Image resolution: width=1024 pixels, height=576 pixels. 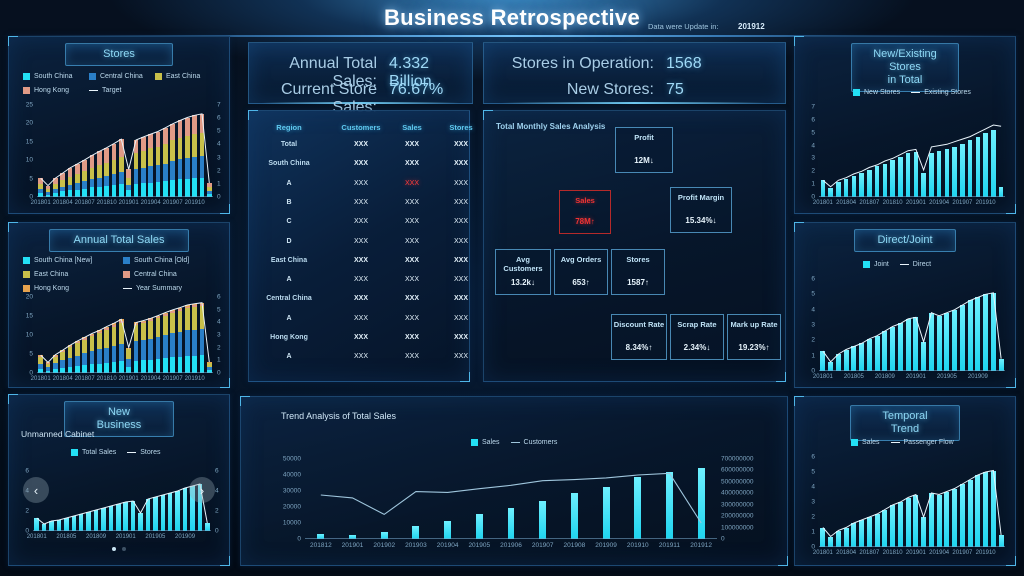 What do you see at coordinates (289, 241) in the screenshot?
I see `table-row-region: D` at bounding box center [289, 241].